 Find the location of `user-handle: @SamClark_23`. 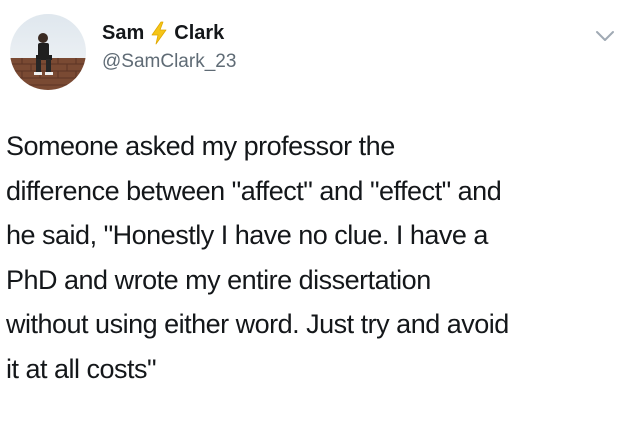

user-handle: @SamClark_23 is located at coordinates (169, 62).